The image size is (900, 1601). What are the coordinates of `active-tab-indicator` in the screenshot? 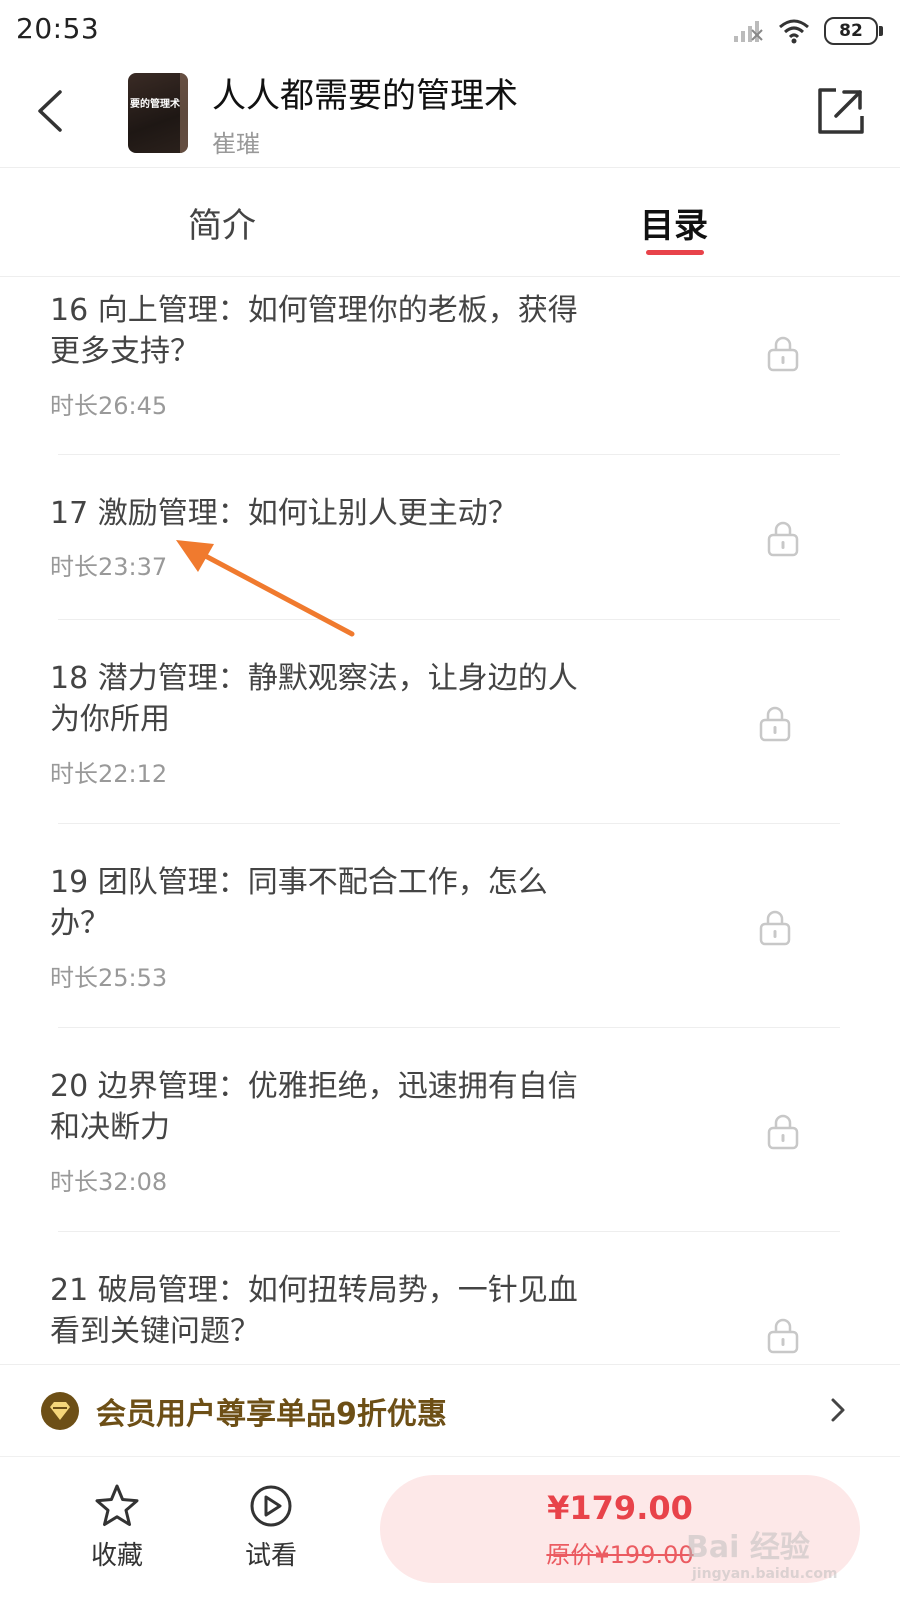 It's located at (675, 252).